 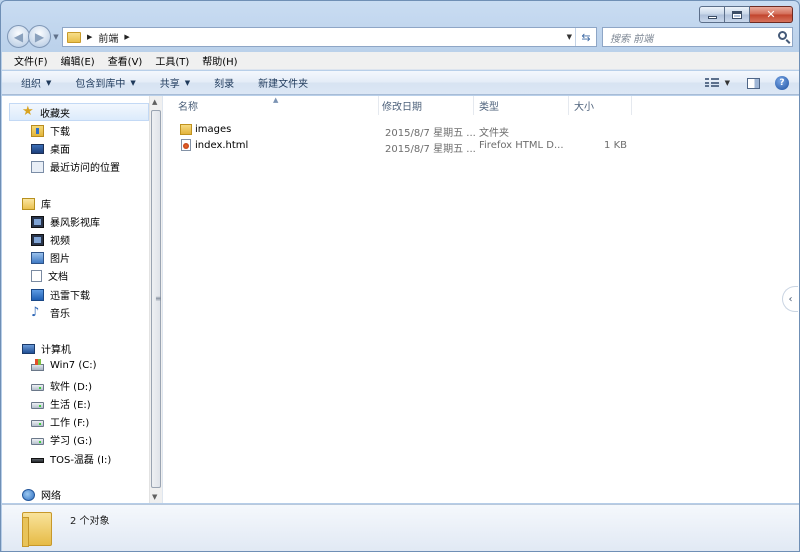 What do you see at coordinates (50, 313) in the screenshot?
I see `nav-music: ♪ 音乐` at bounding box center [50, 313].